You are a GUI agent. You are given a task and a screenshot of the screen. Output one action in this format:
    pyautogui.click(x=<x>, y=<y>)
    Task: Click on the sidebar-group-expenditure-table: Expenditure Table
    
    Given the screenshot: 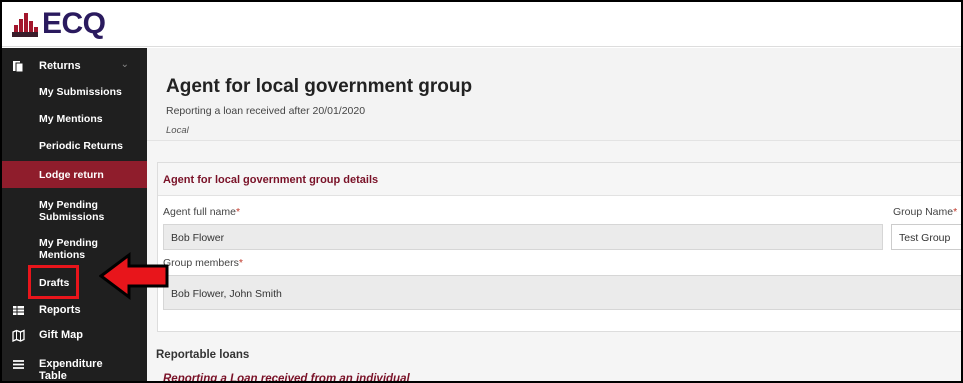 What is the action you would take?
    pyautogui.click(x=74, y=368)
    